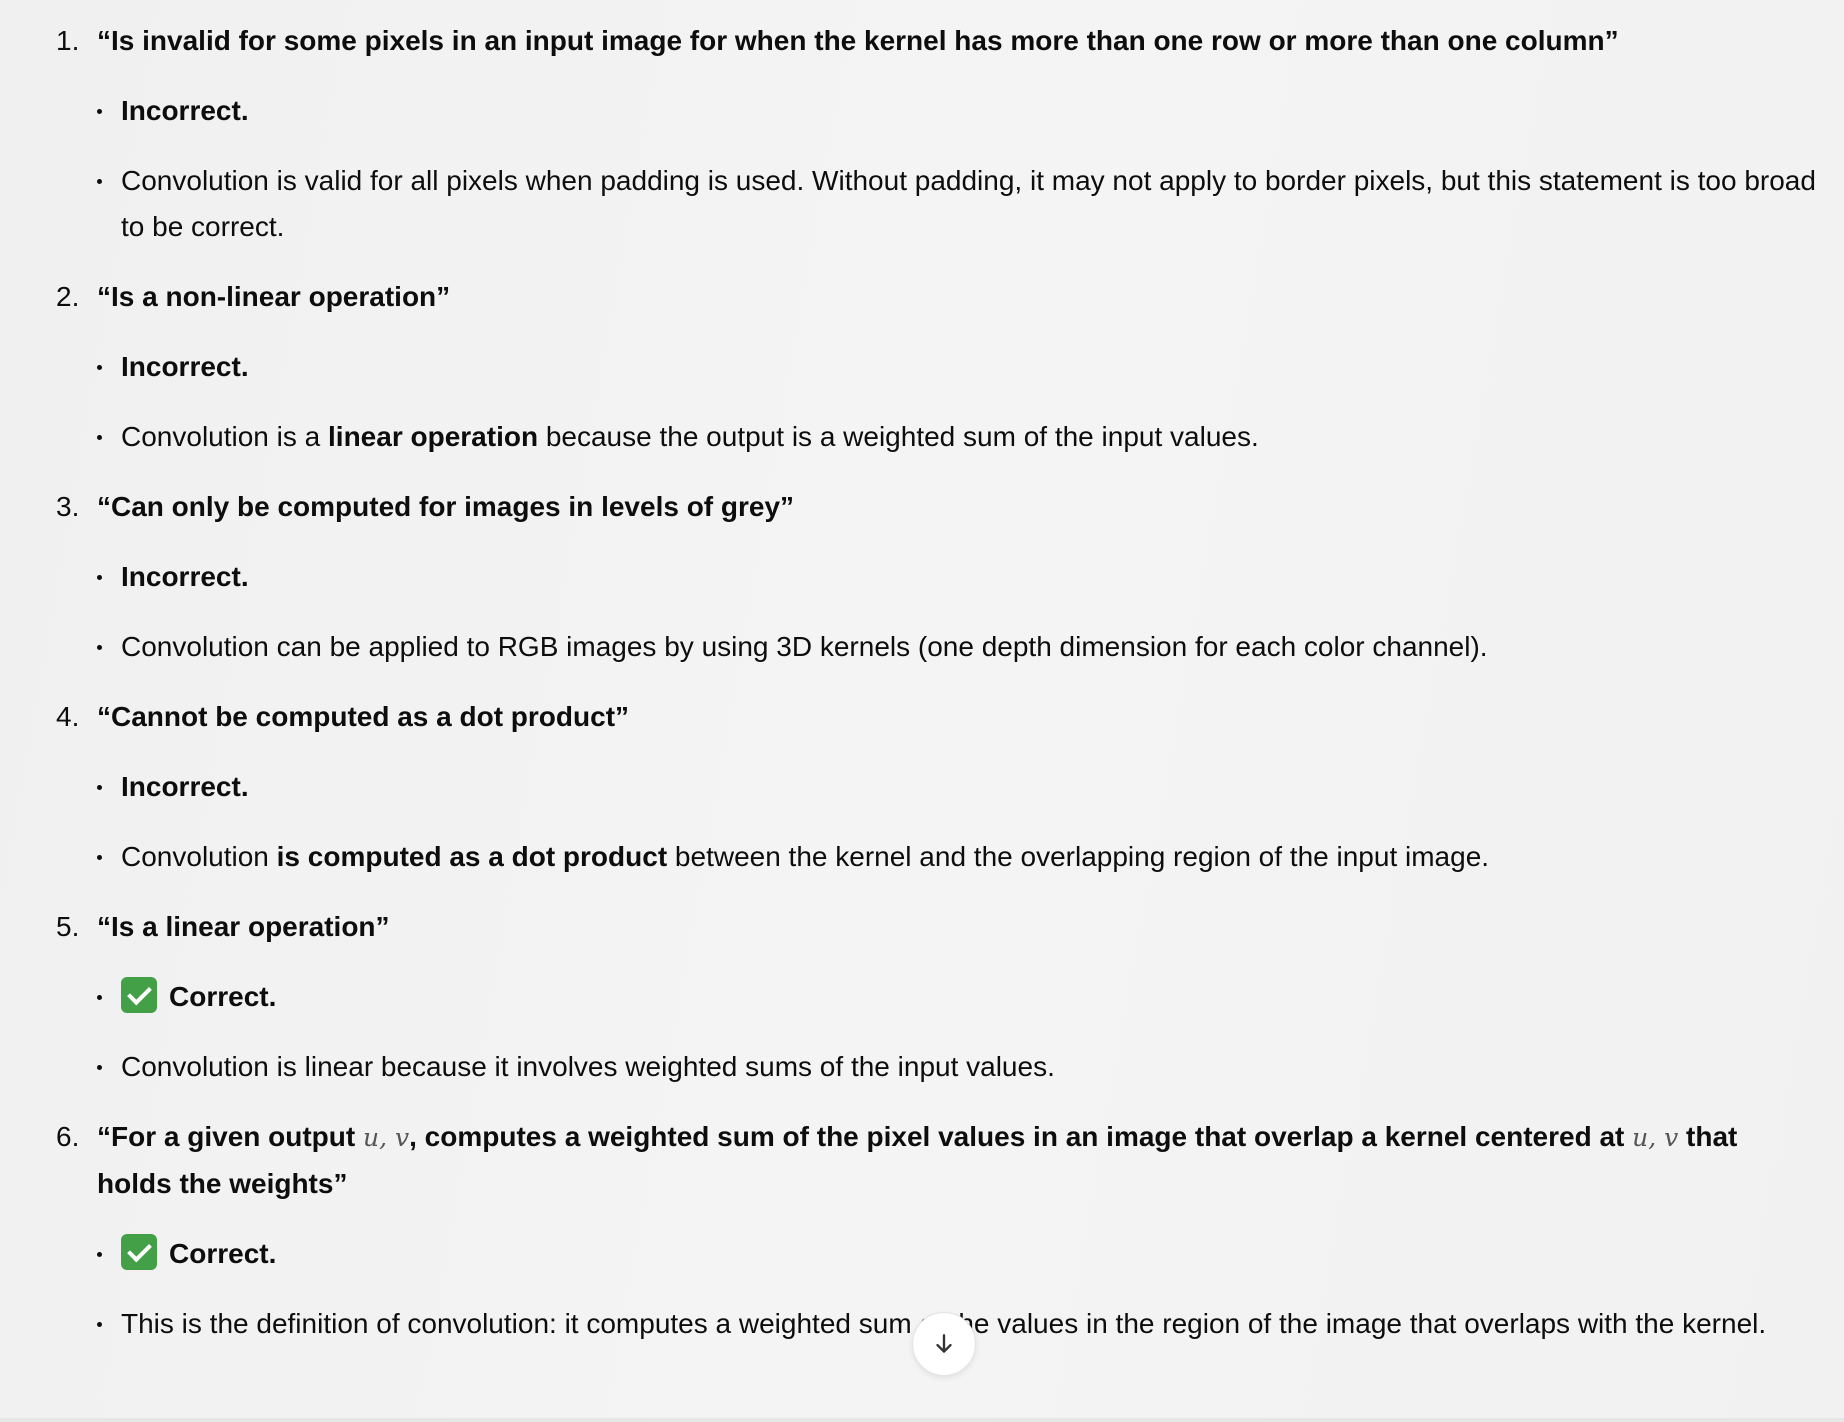  Describe the element at coordinates (274, 296) in the screenshot. I see `question-title: “Is a non-linear operation”` at that location.